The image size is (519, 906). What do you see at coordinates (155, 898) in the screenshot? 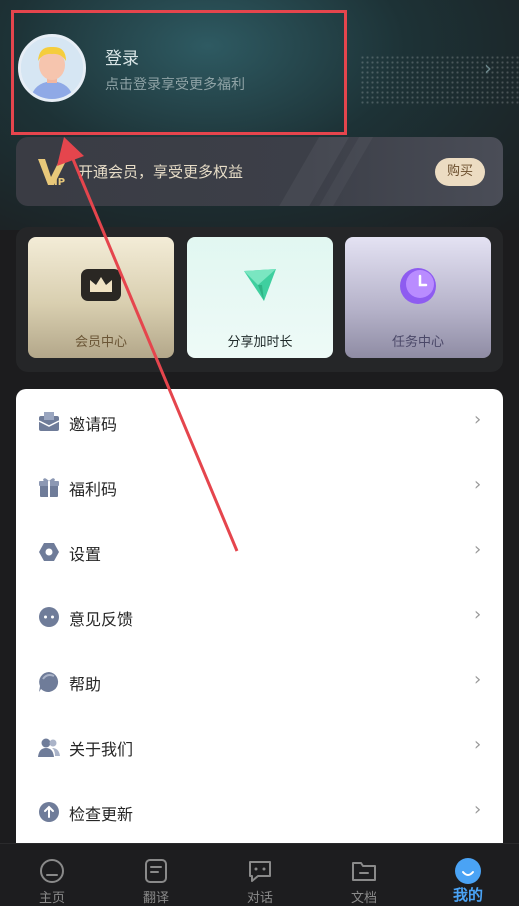
I see `tab-label: 翻译` at bounding box center [155, 898].